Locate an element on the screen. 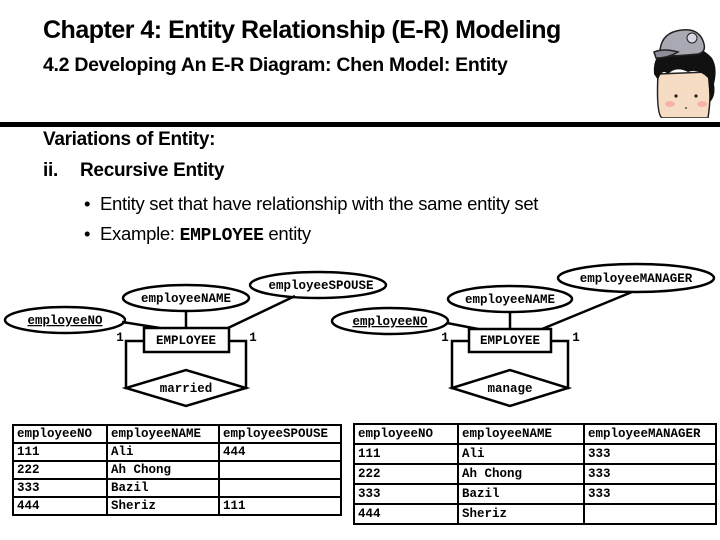 The width and height of the screenshot is (720, 540). table-header-row: employeeNO employeeNAME employeeMANAGER is located at coordinates (535, 434).